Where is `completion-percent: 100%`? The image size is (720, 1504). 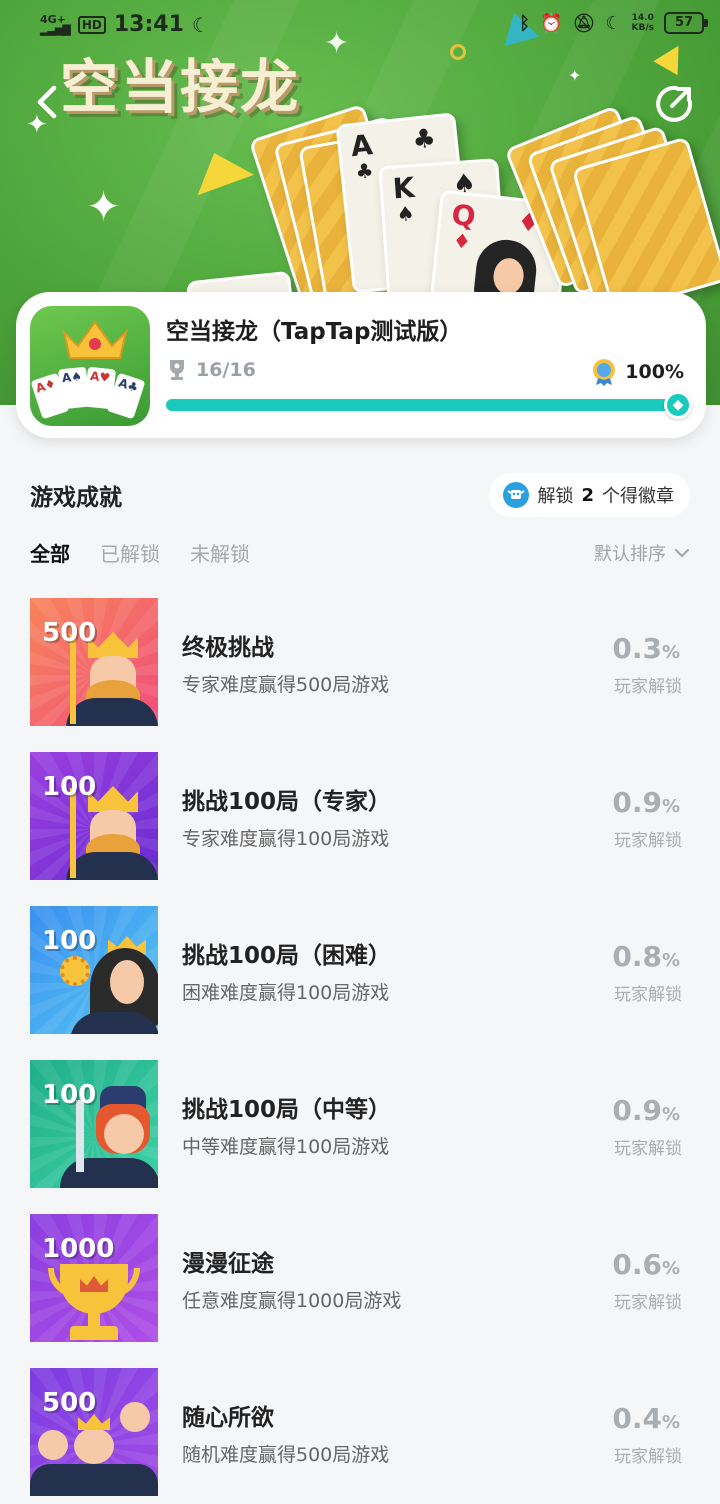
completion-percent: 100% is located at coordinates (637, 372).